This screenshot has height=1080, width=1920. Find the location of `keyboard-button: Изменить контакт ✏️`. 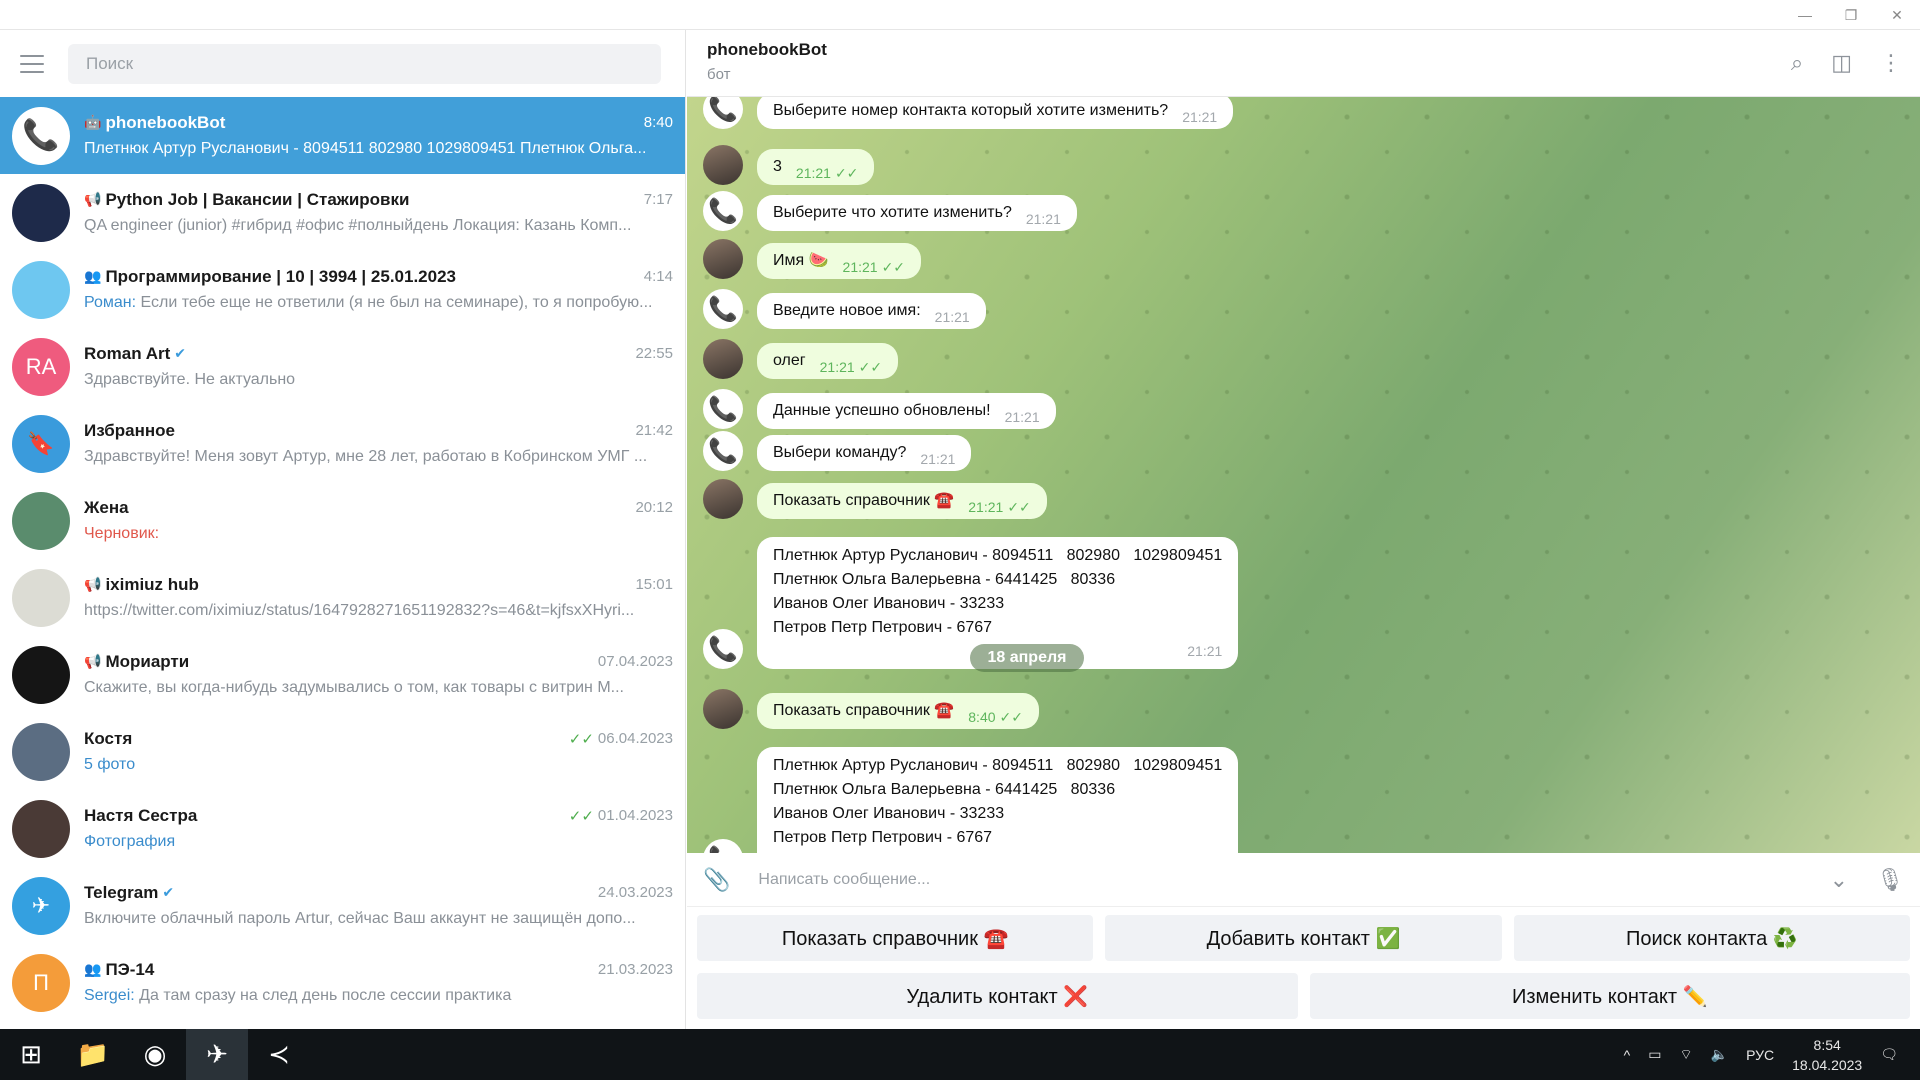

keyboard-button: Изменить контакт ✏️ is located at coordinates (1609, 996).